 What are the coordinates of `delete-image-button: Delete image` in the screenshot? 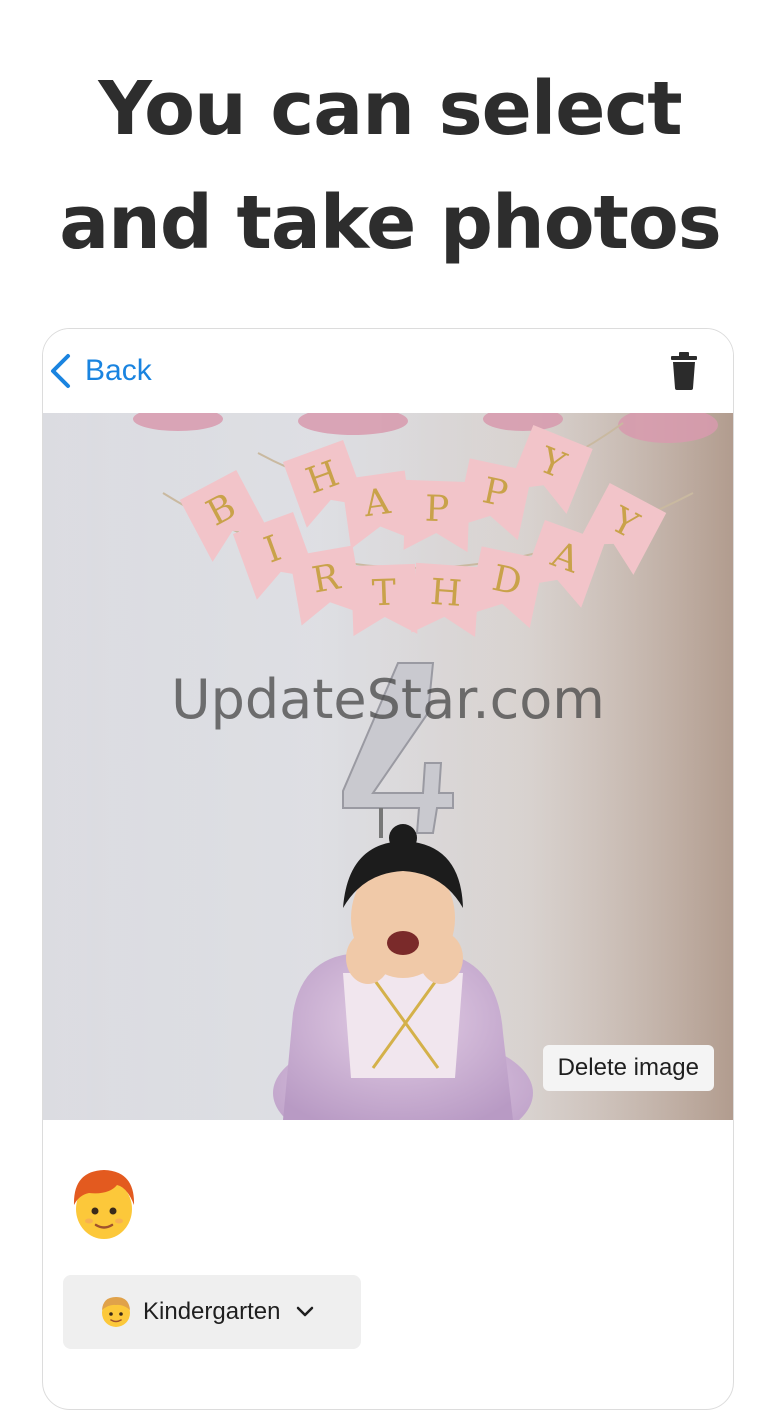 It's located at (628, 1068).